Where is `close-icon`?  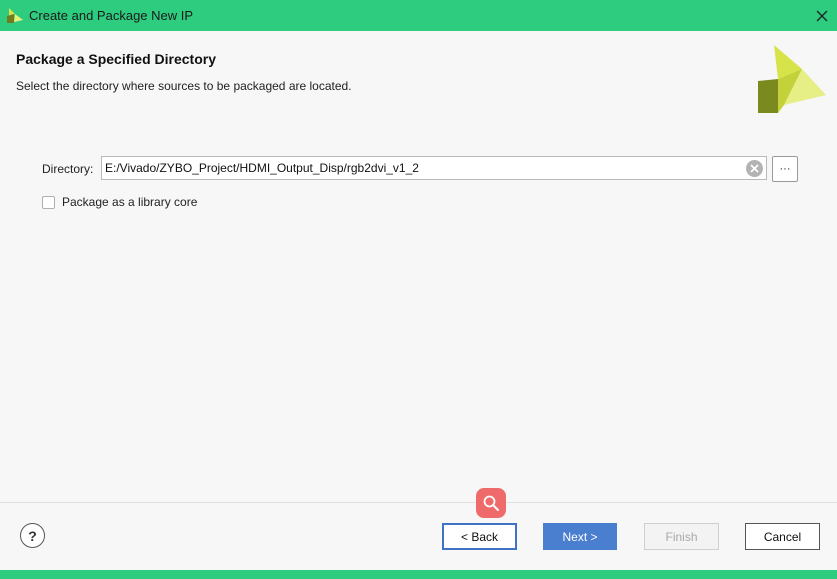
close-icon is located at coordinates (822, 15).